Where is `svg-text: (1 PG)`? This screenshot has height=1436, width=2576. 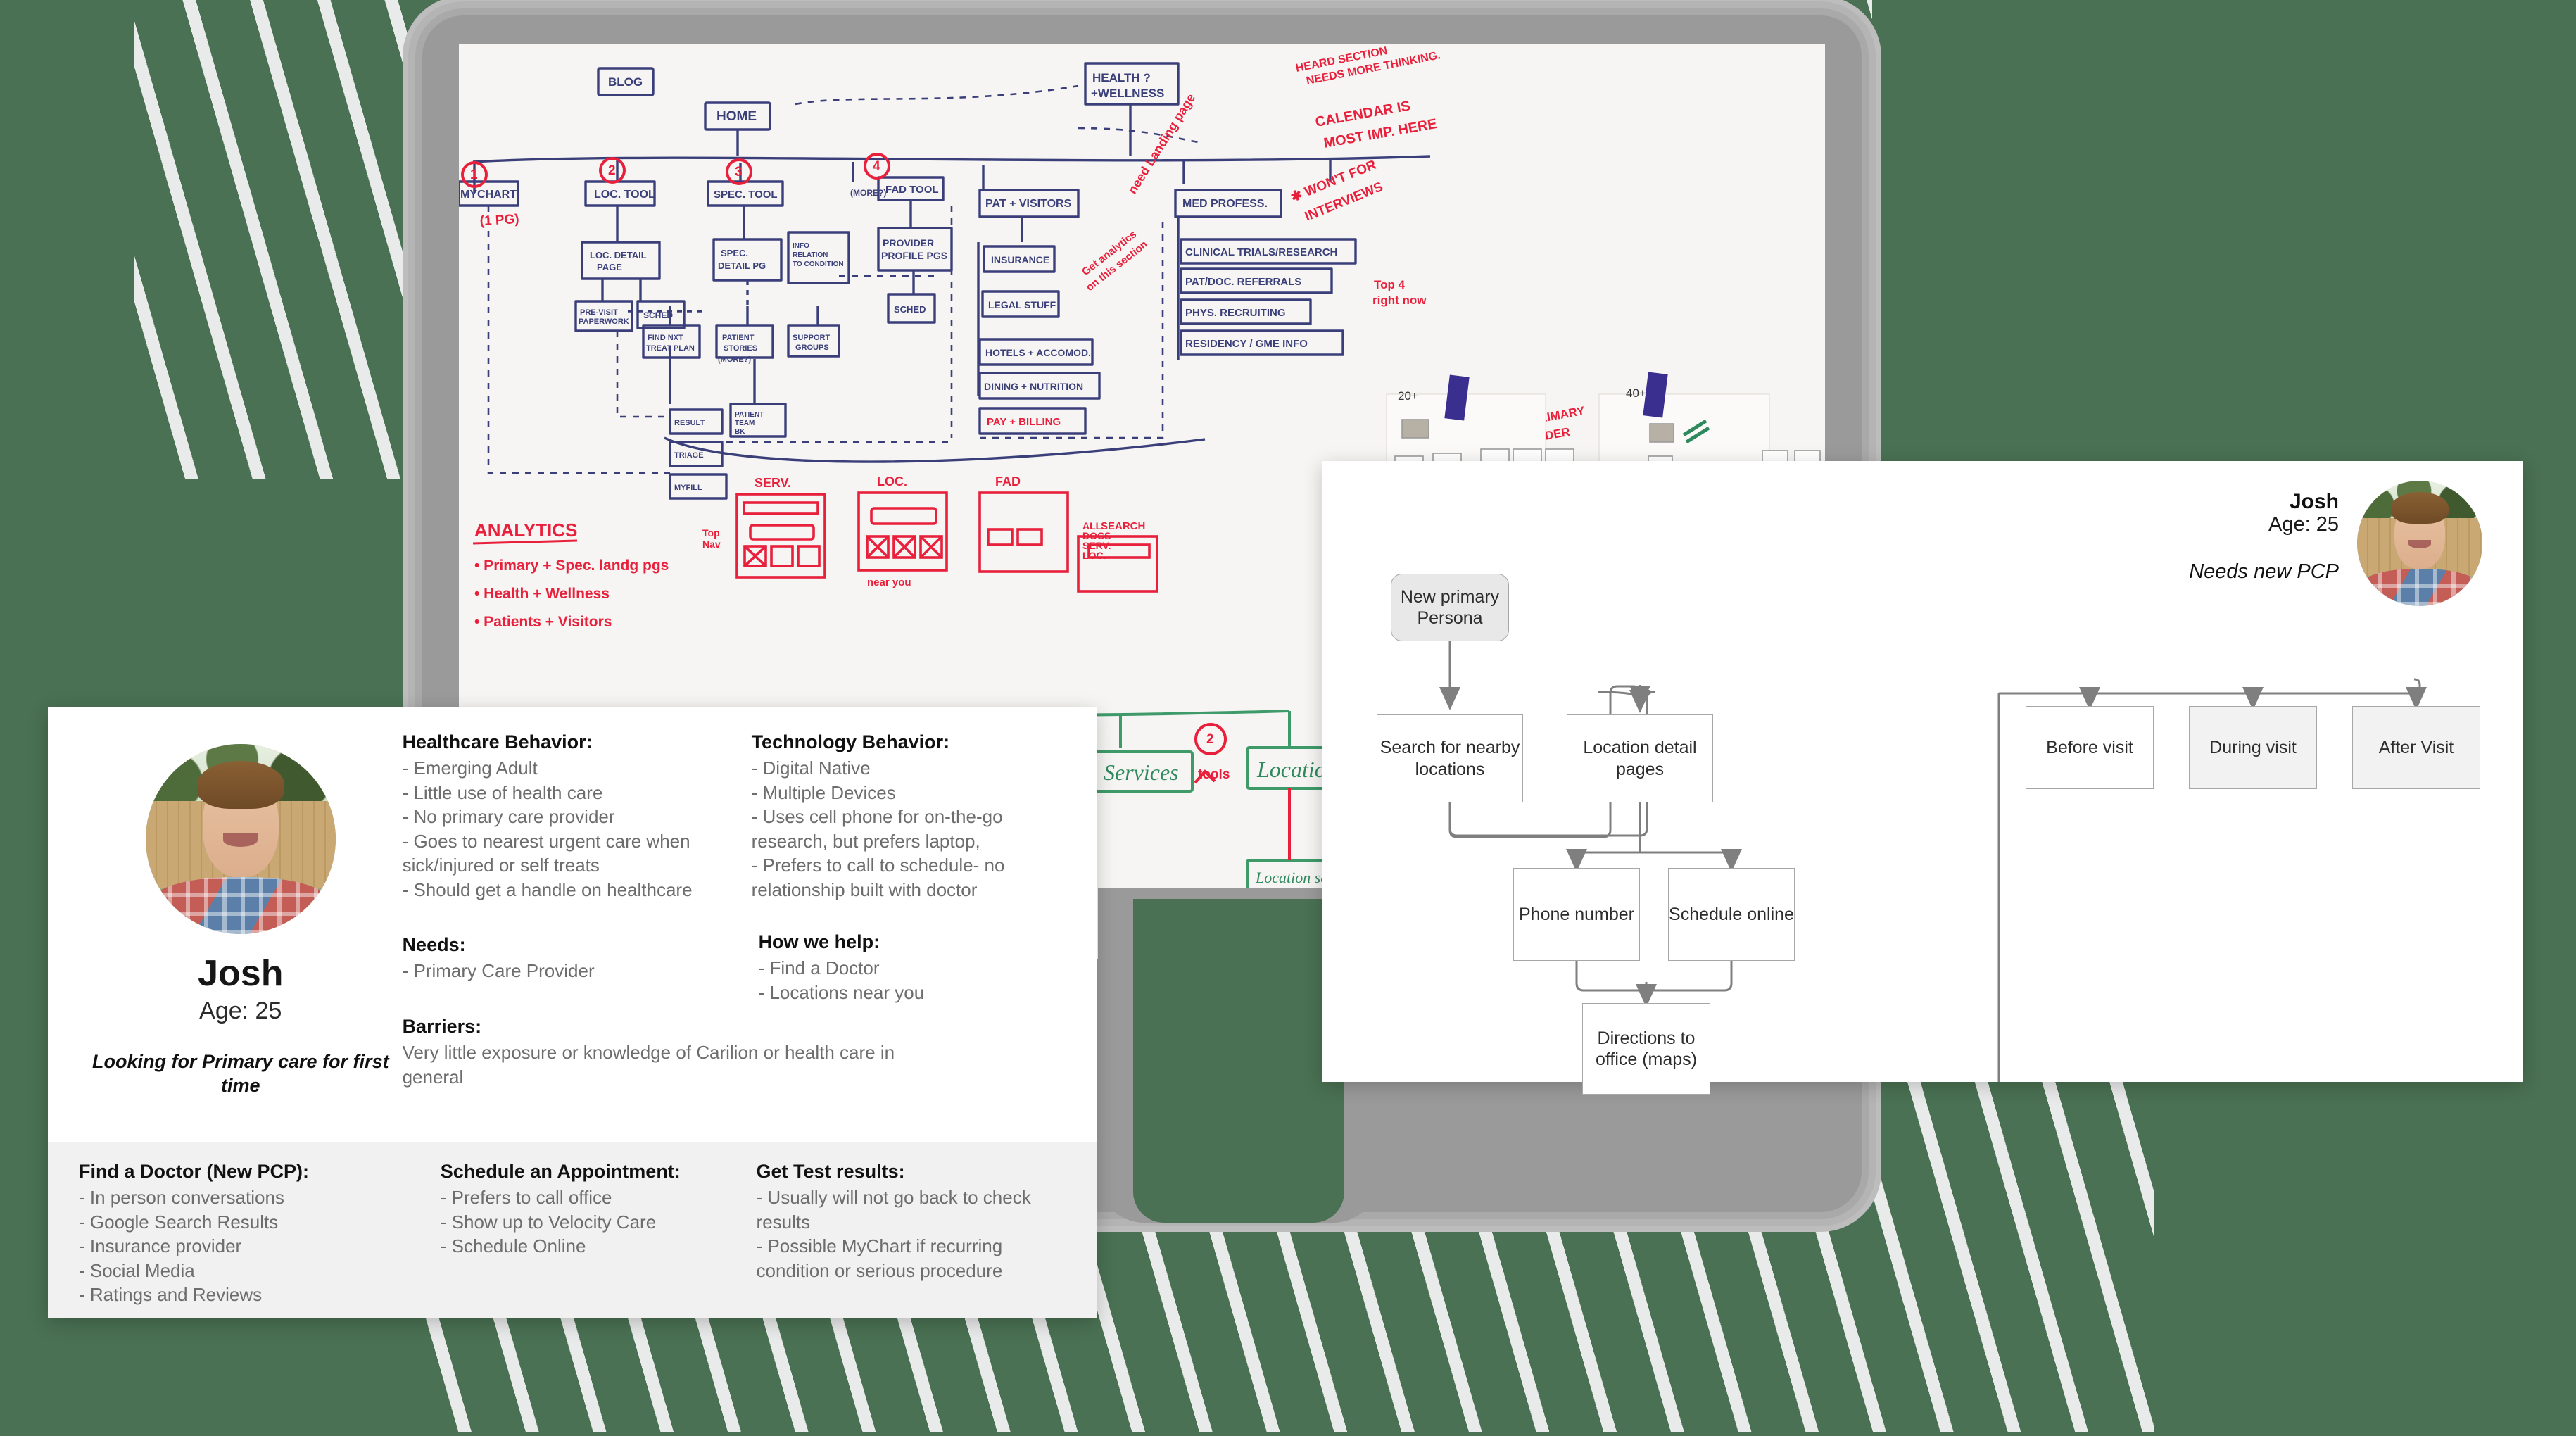
svg-text: (1 PG) is located at coordinates (499, 221).